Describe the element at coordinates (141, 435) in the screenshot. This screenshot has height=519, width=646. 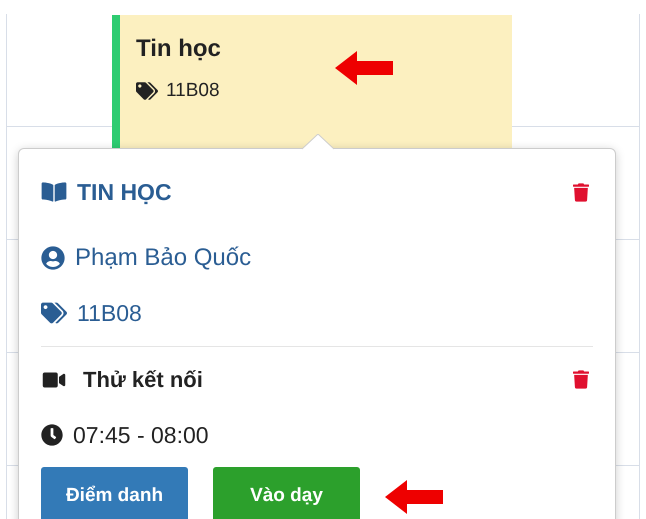
I see `session-time: 07:45 - 08:00` at that location.